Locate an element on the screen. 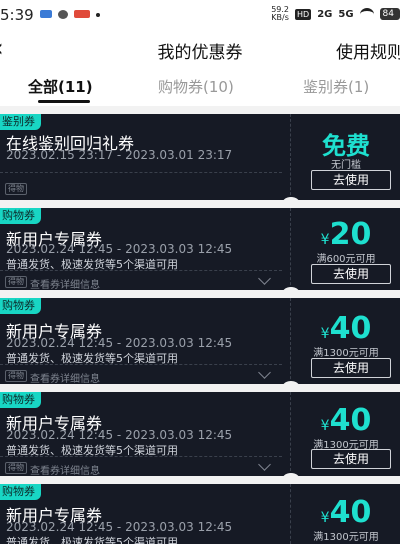  coupon-amount: 20 is located at coordinates (350, 234).